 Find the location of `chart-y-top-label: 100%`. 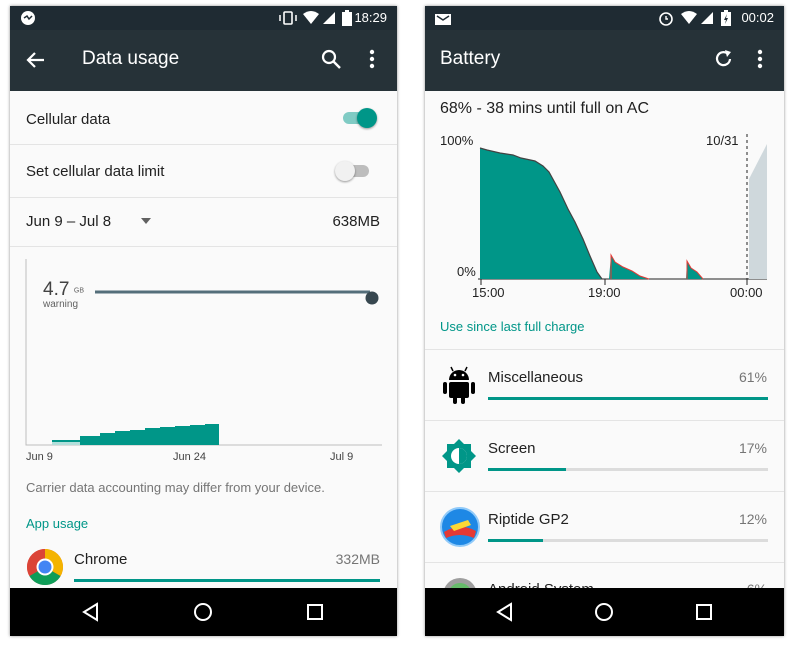

chart-y-top-label: 100% is located at coordinates (457, 140).